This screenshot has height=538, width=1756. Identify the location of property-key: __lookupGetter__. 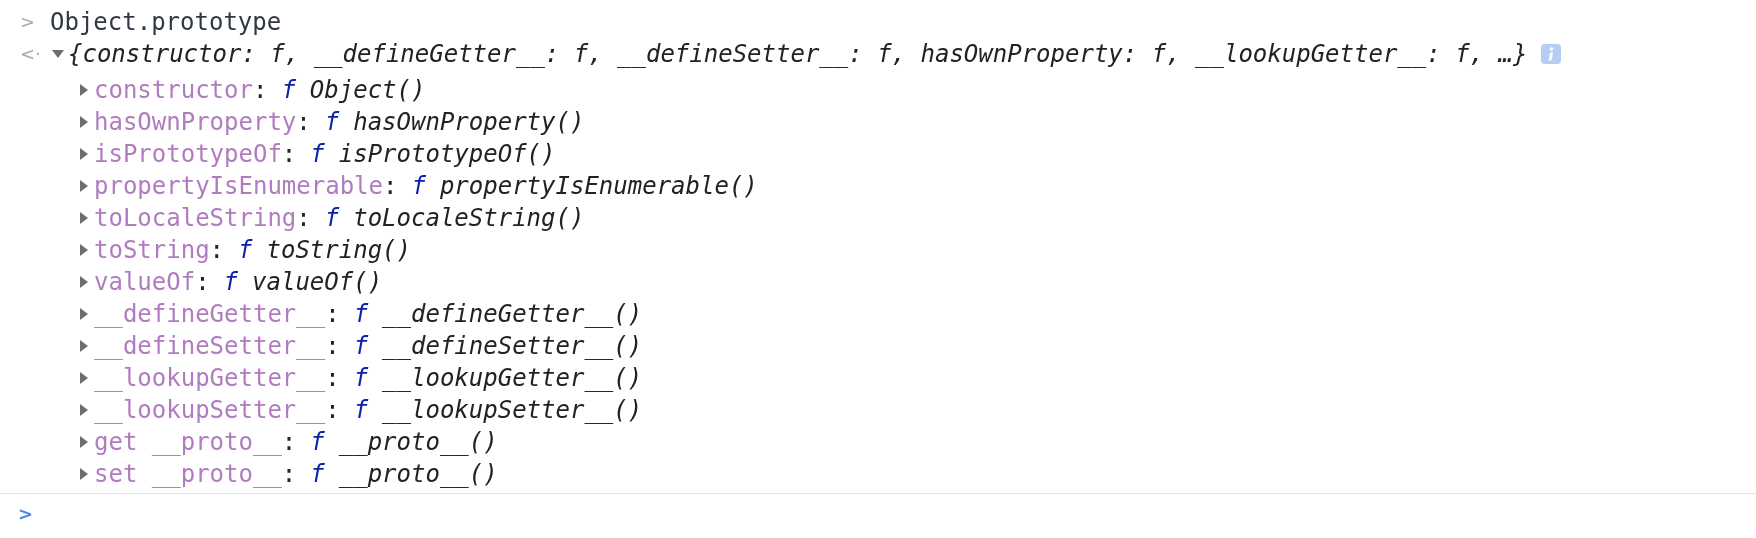
(210, 378).